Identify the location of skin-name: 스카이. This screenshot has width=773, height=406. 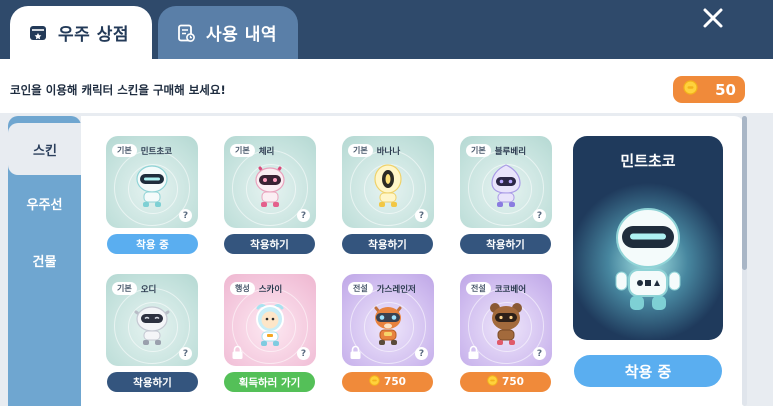
(270, 289).